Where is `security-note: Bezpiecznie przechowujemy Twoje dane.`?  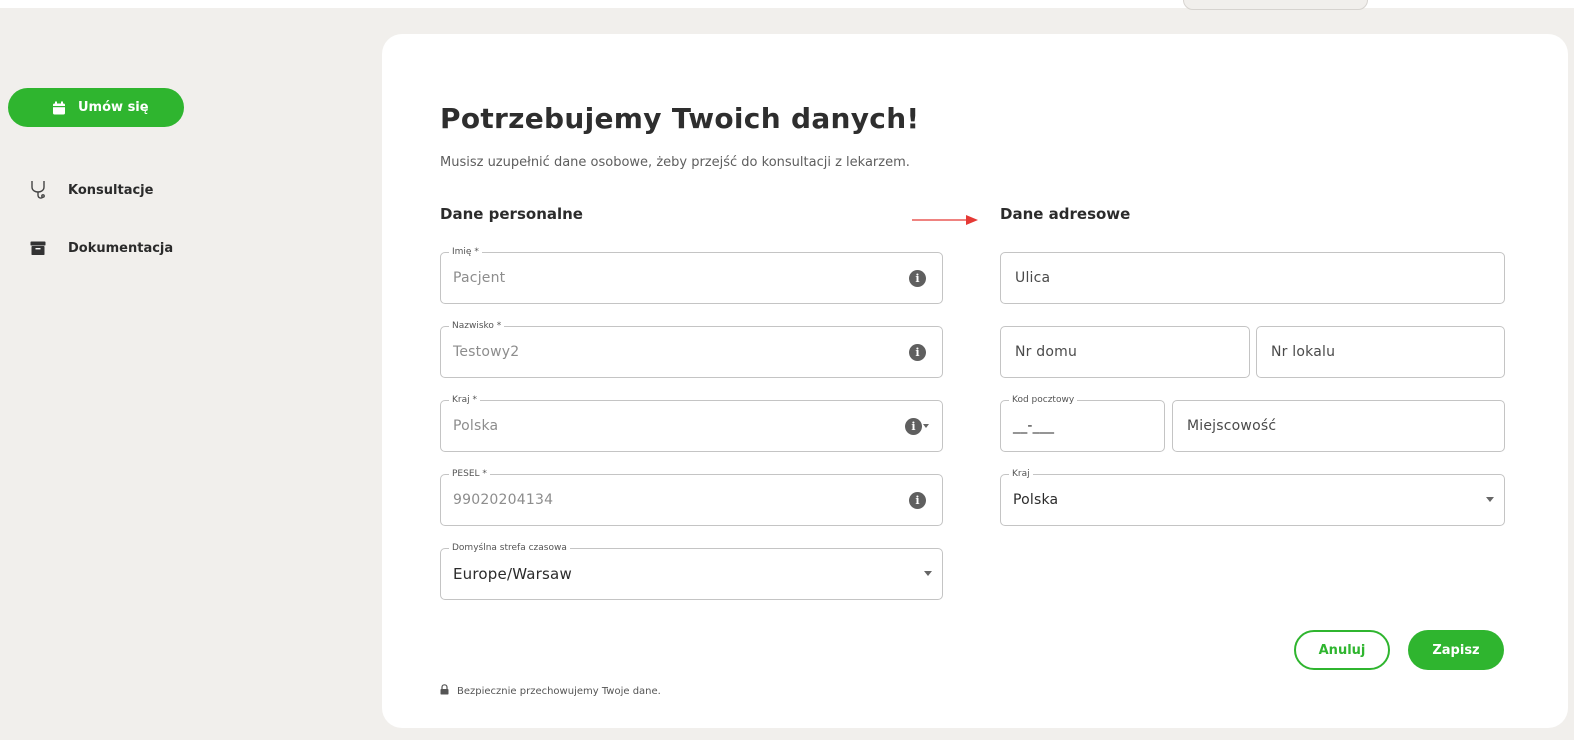 security-note: Bezpiecznie przechowujemy Twoje dane. is located at coordinates (550, 691).